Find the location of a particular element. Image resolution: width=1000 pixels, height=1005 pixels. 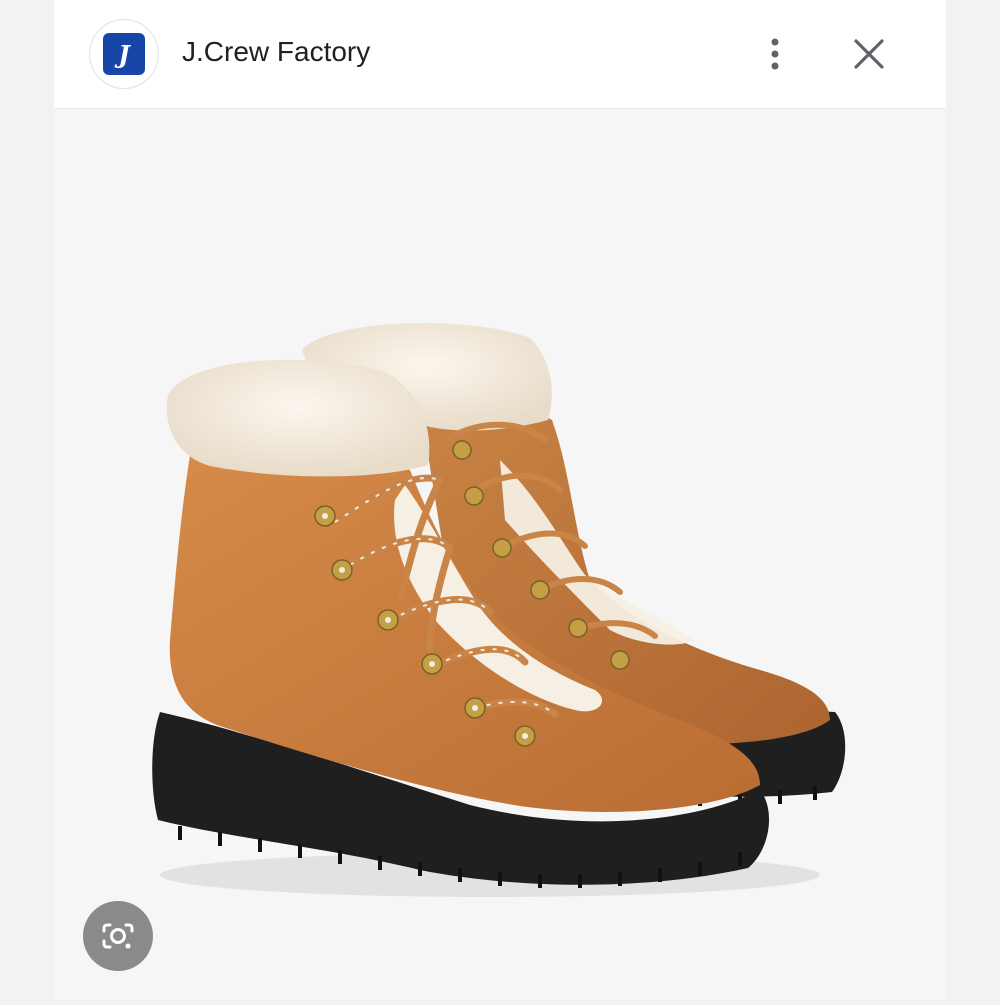

site-logo: J is located at coordinates (124, 54).